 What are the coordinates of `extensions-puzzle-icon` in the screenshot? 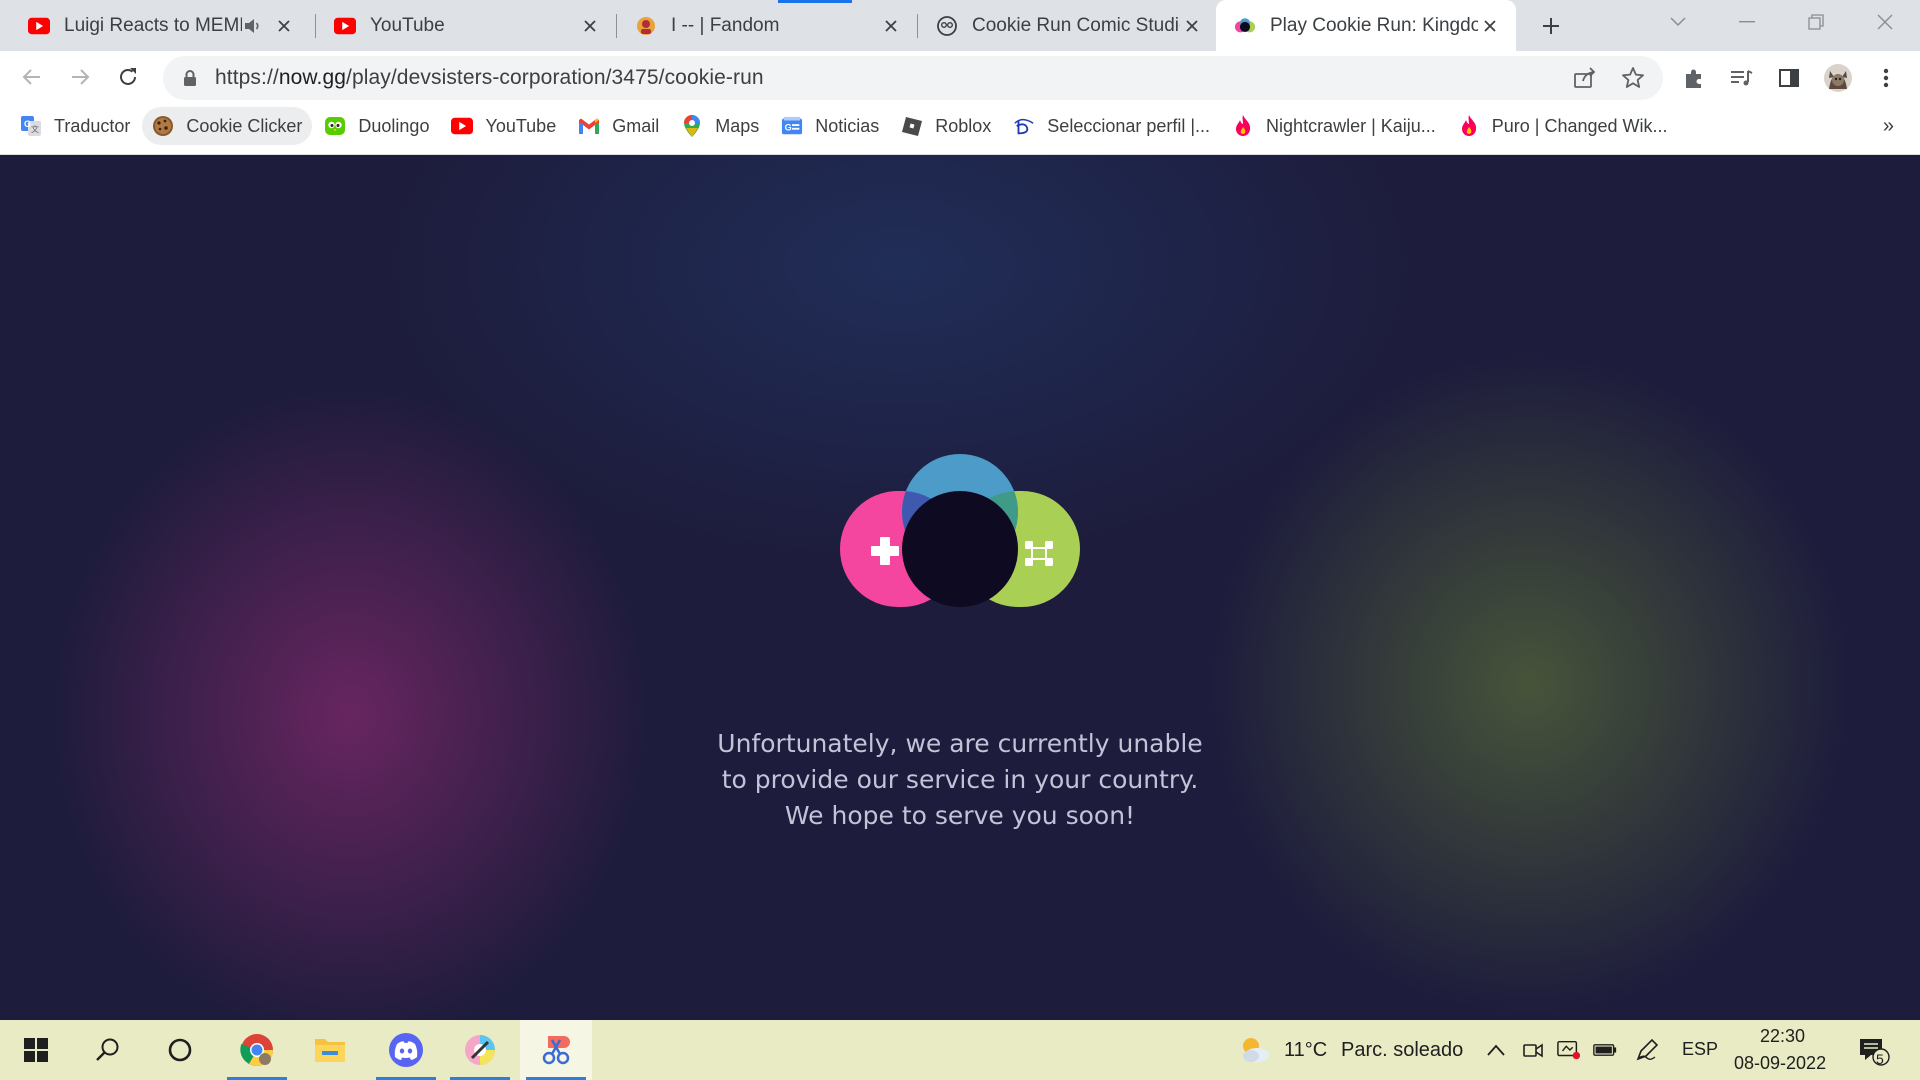 It's located at (1694, 78).